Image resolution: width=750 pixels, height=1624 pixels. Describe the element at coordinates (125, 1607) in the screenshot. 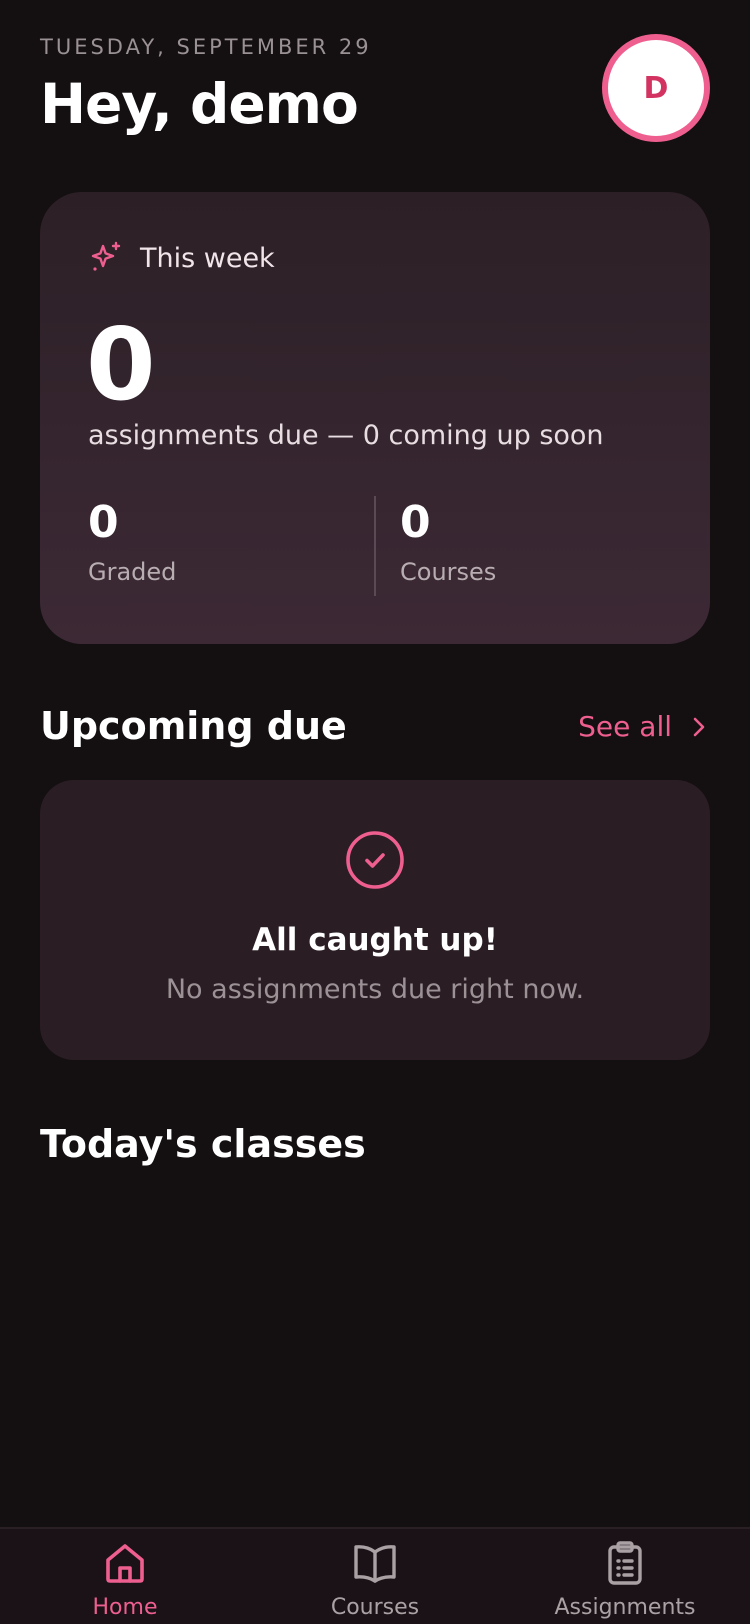

I see `nav-home-label: Home` at that location.